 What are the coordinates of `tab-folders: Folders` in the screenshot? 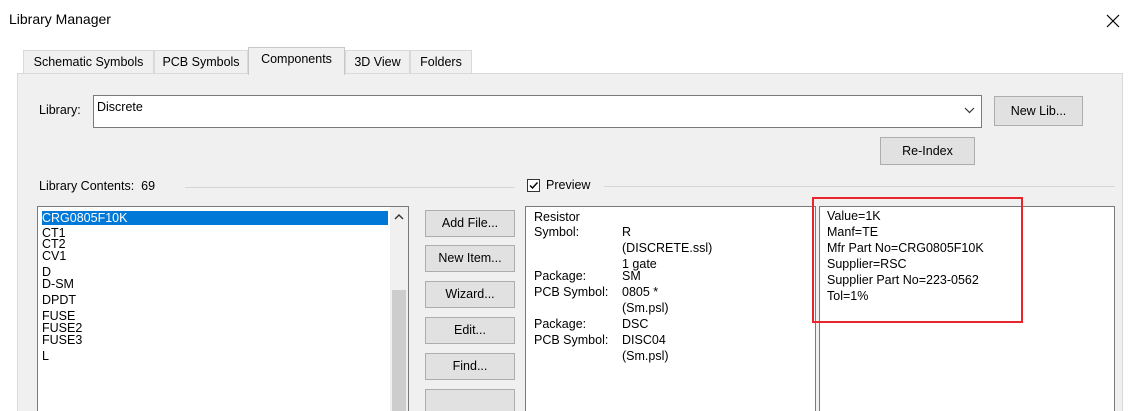 It's located at (441, 61).